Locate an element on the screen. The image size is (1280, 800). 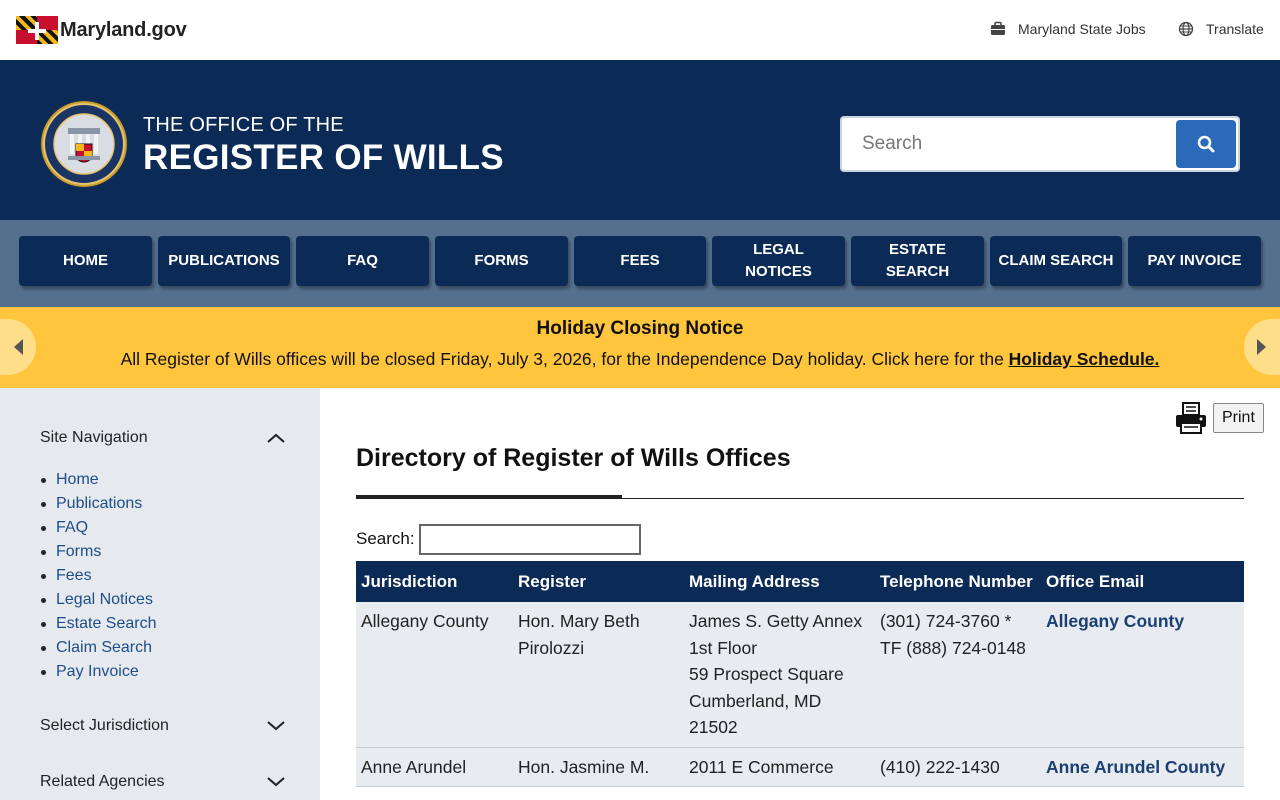
column-header-office-email: Office Email is located at coordinates (1142, 581).